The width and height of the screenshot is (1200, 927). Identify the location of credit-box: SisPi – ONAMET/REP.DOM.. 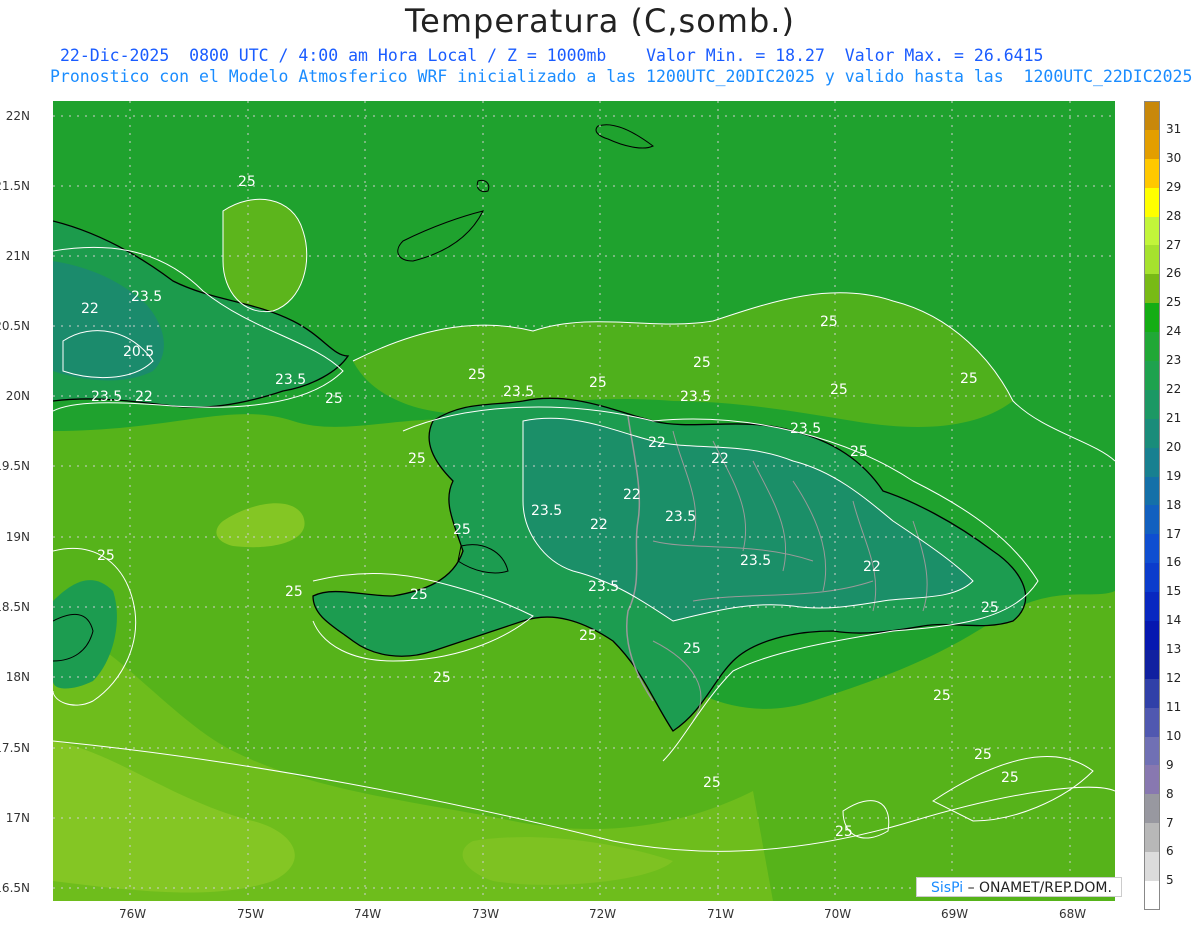
(1019, 887).